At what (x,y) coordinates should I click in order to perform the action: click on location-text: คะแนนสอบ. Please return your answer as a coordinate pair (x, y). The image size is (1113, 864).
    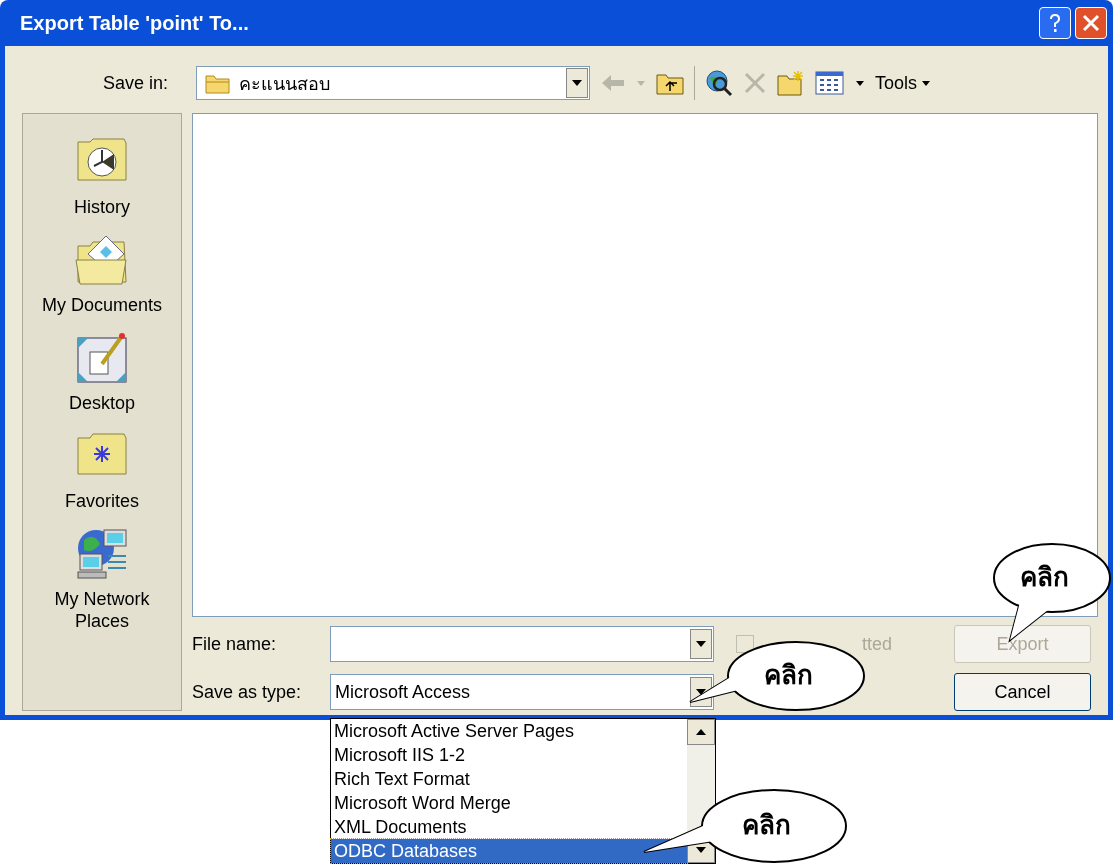
    Looking at the image, I should click on (285, 84).